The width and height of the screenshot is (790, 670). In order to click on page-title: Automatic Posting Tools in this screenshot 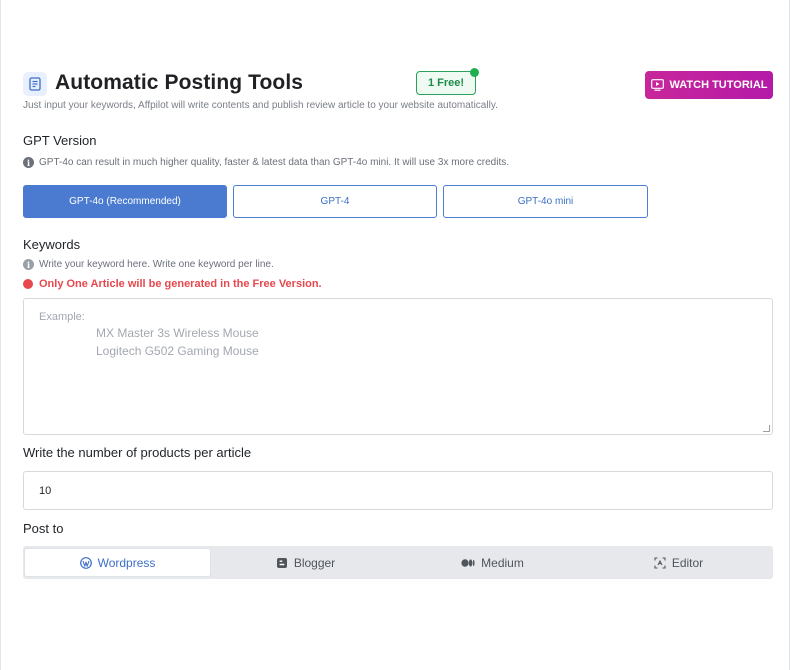, I will do `click(179, 82)`.